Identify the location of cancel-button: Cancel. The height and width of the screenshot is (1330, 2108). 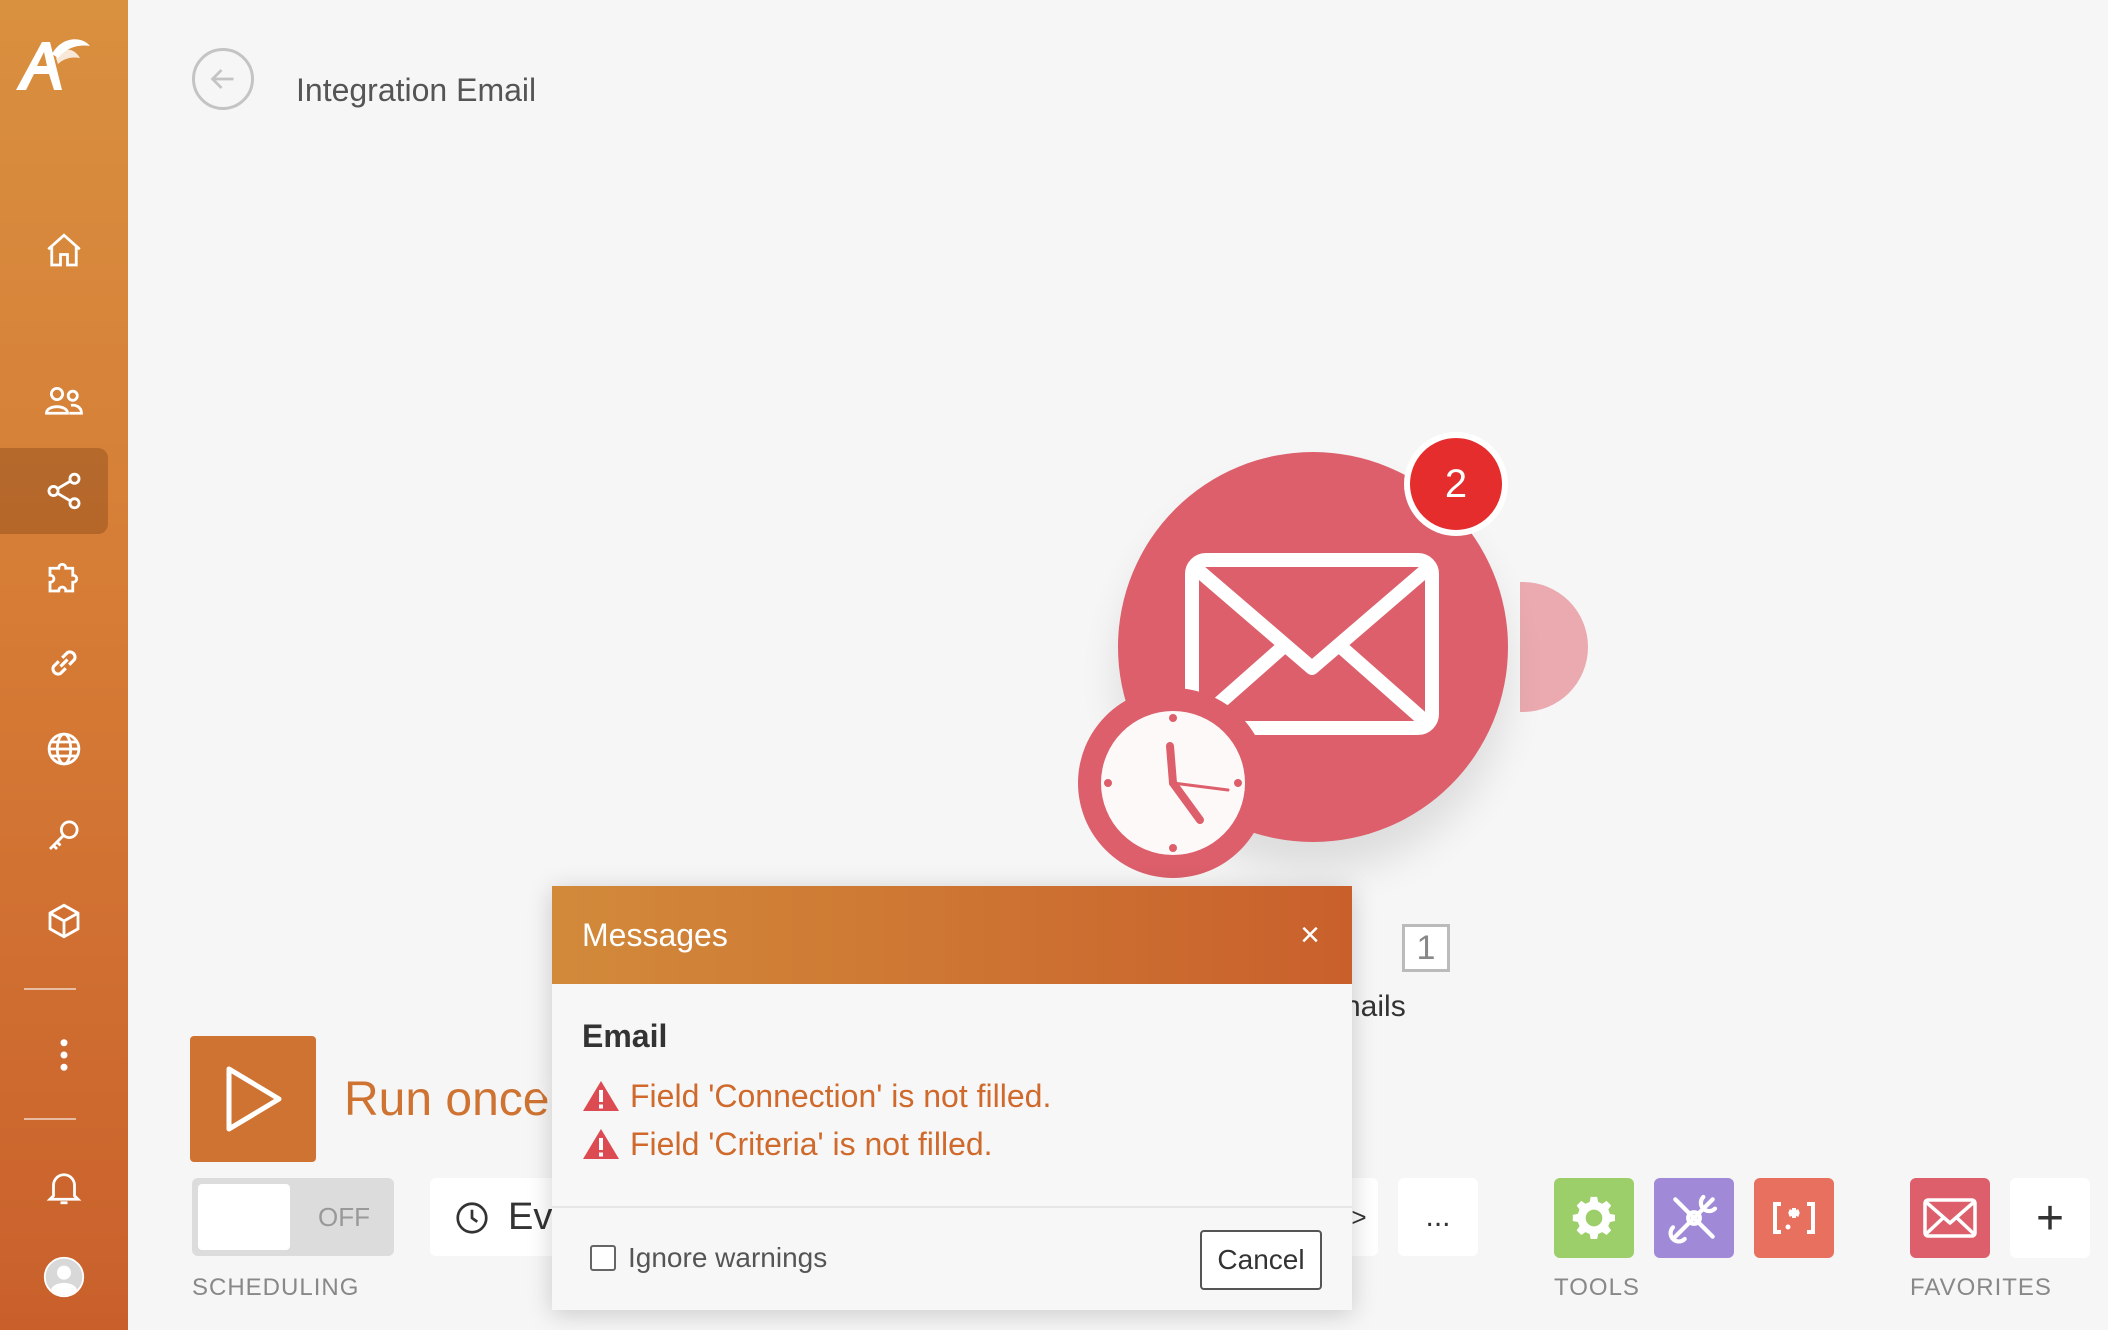
(1261, 1260).